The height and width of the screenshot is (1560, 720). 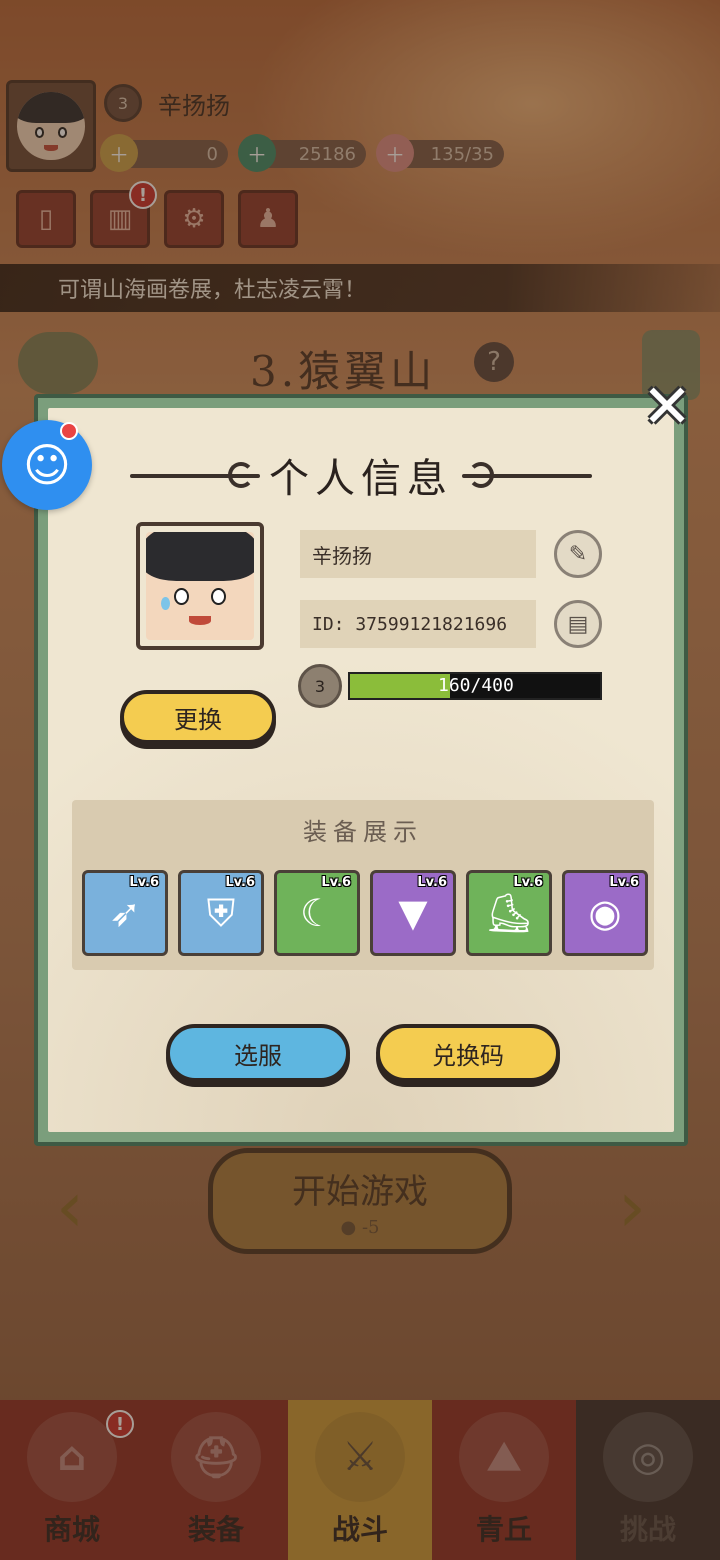 What do you see at coordinates (667, 407) in the screenshot?
I see `close-modal-button: ✕` at bounding box center [667, 407].